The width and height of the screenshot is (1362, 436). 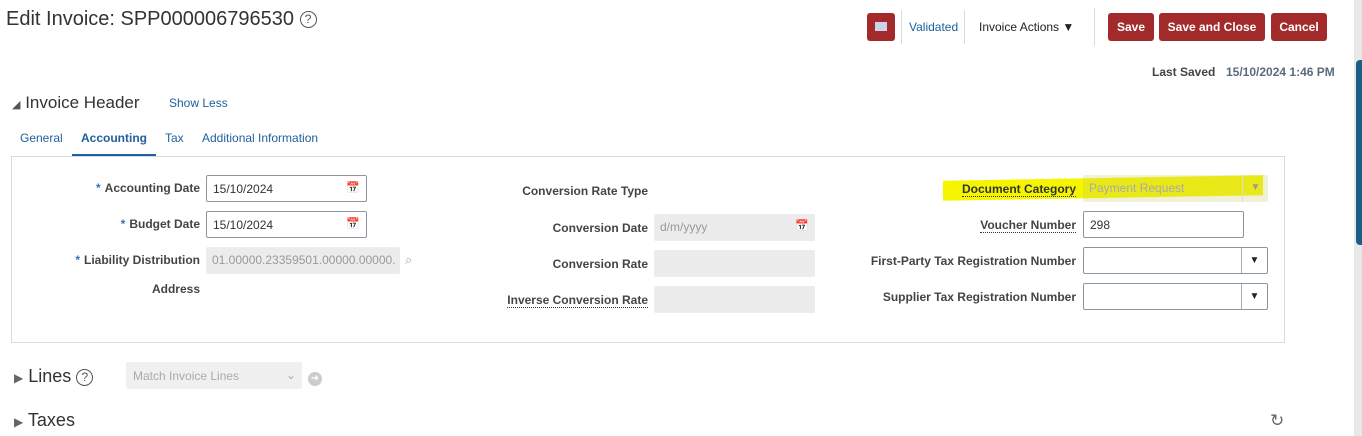 What do you see at coordinates (1184, 72) in the screenshot?
I see `last-saved-label: Last Saved` at bounding box center [1184, 72].